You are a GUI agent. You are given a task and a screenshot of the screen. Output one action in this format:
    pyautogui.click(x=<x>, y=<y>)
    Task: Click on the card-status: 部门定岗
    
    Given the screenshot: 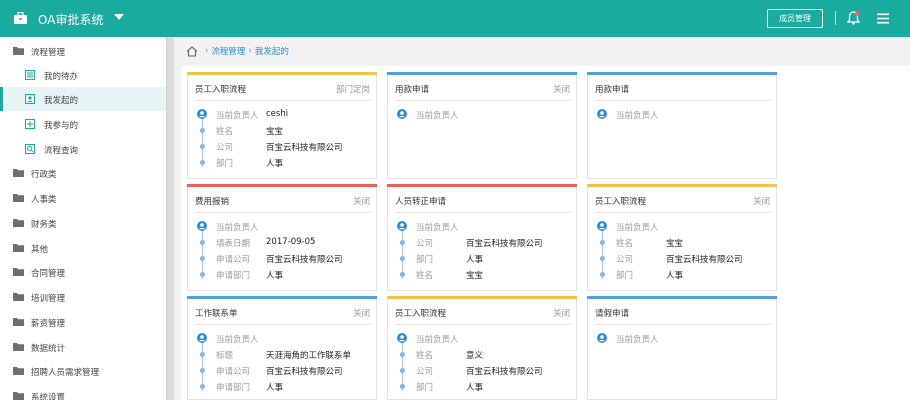 What is the action you would take?
    pyautogui.click(x=352, y=90)
    